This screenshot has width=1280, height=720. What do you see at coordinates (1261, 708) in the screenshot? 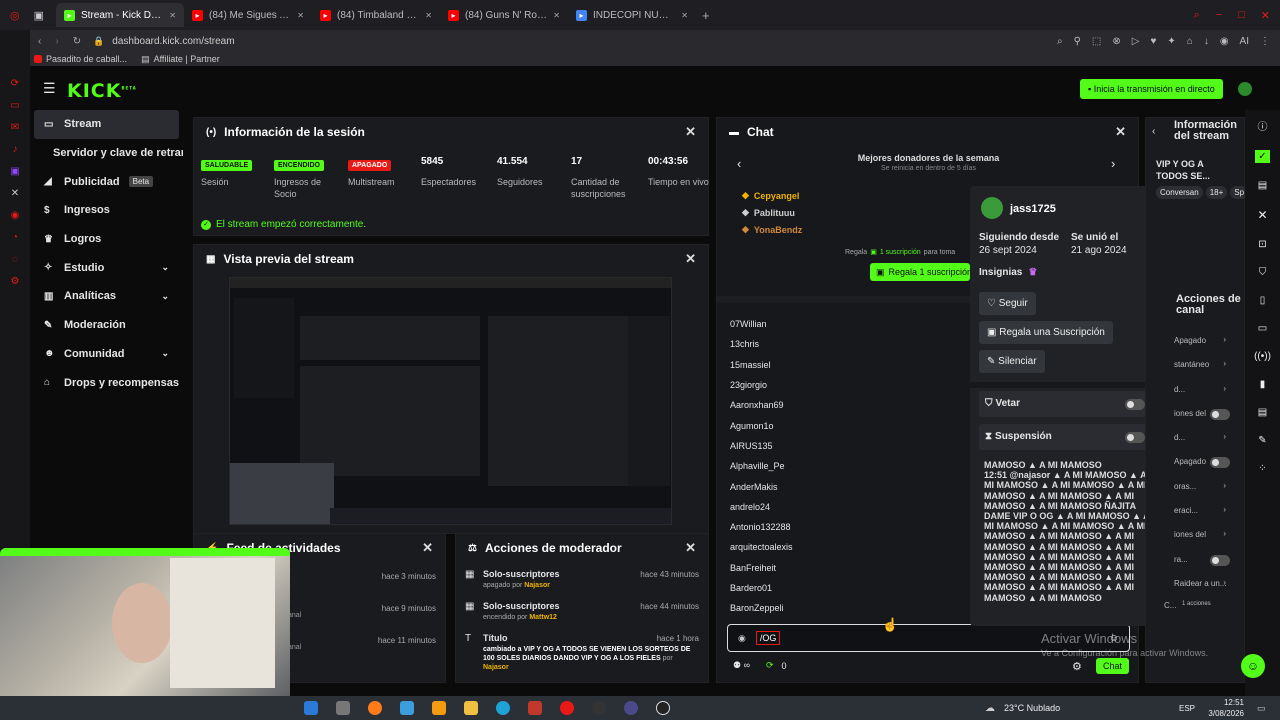
I see `notifications-icon: ▭` at bounding box center [1261, 708].